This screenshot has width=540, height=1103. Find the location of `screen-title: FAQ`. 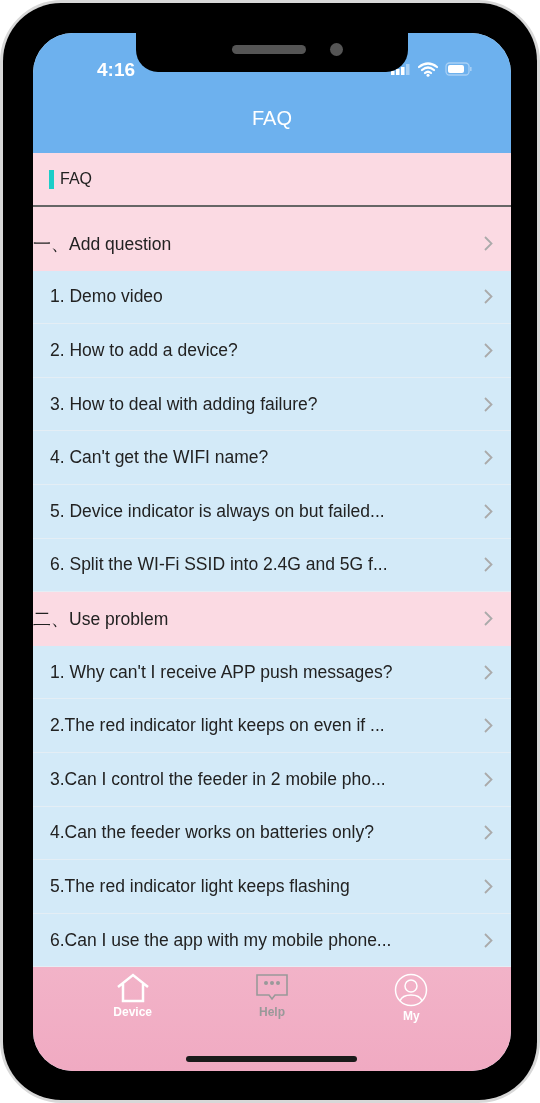

screen-title: FAQ is located at coordinates (272, 118).